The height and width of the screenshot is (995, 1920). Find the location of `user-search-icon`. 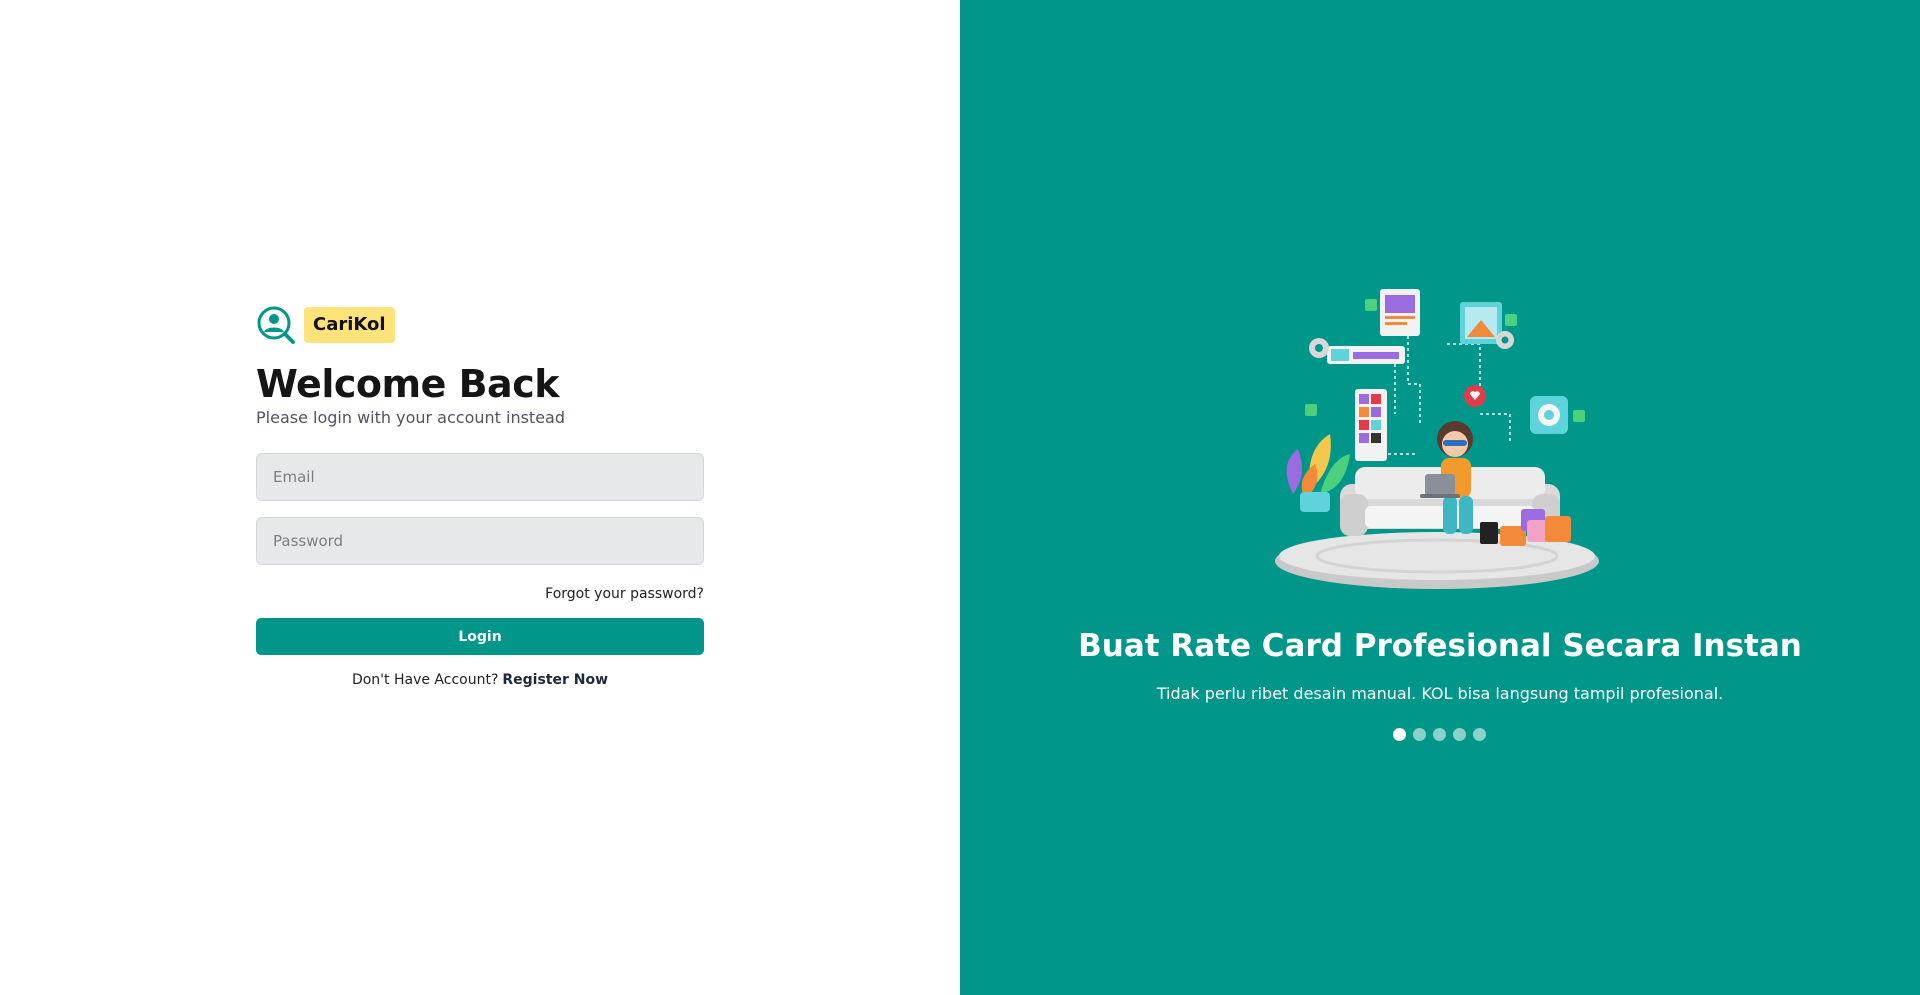

user-search-icon is located at coordinates (276, 325).